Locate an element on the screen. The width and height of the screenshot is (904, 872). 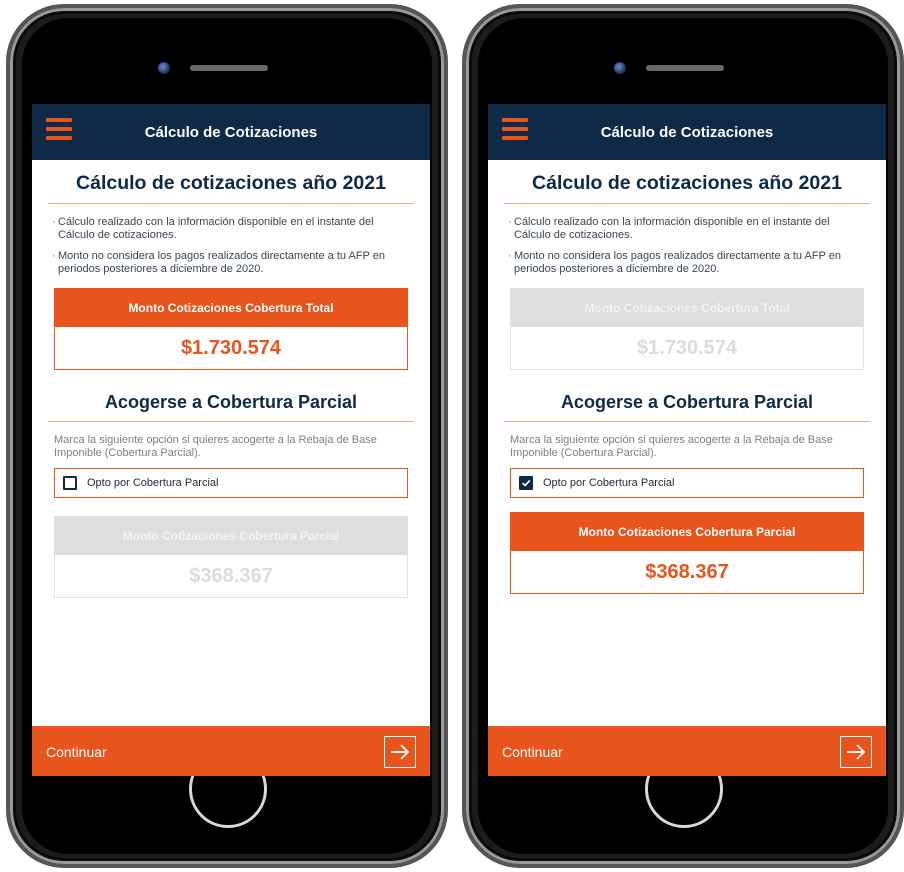
checkmark-icon is located at coordinates (526, 483).